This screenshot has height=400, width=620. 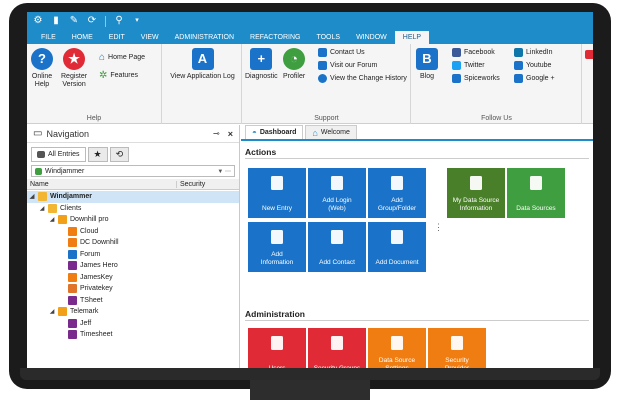 I want to click on monitor-chin, so click(x=310, y=374).